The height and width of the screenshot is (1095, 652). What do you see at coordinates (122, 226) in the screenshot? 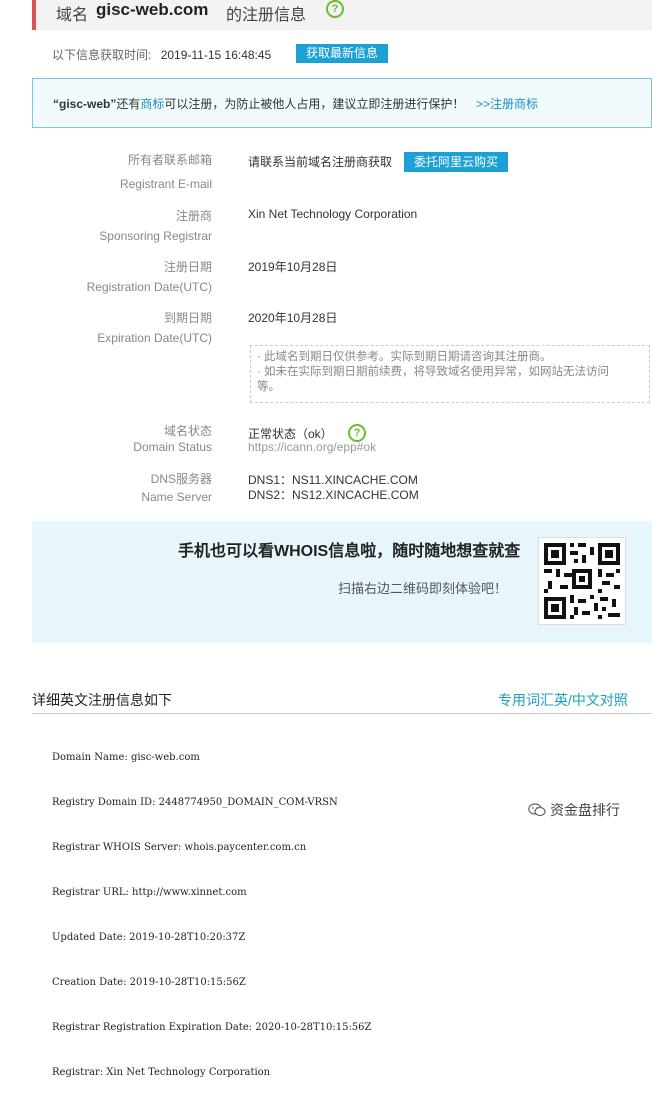
I see `registrar-label: 注册商 Sponsoring Registrar` at bounding box center [122, 226].